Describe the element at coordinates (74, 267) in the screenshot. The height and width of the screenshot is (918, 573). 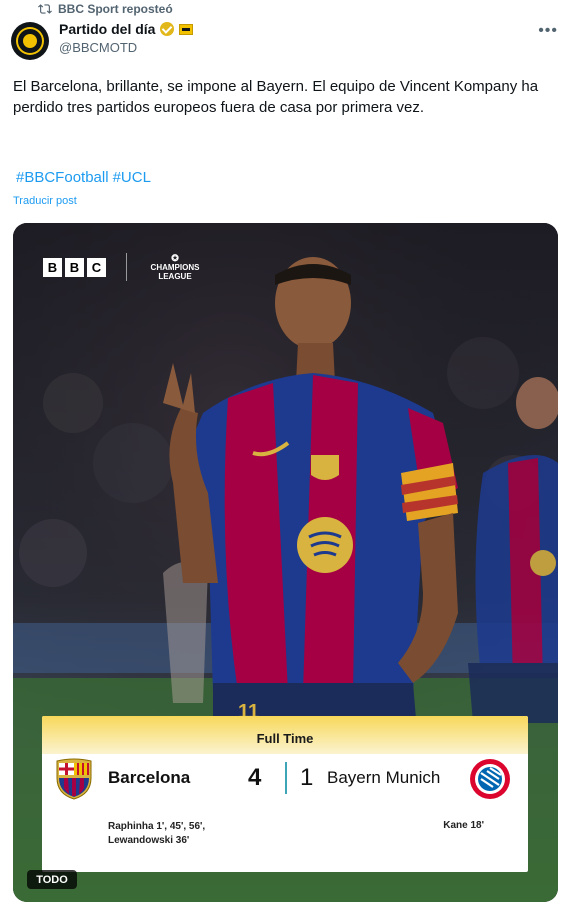
I see `bbc-logo: B B C` at that location.